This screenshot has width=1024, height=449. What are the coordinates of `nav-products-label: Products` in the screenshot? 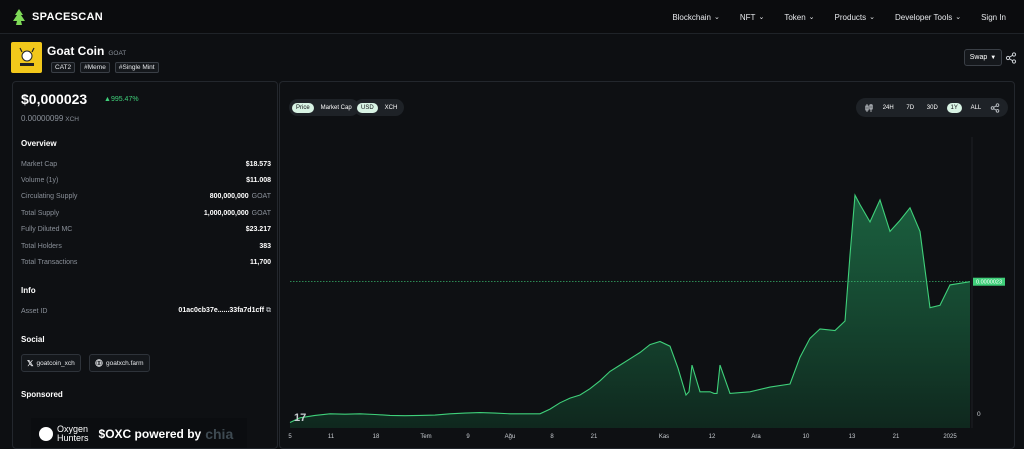 It's located at (850, 17).